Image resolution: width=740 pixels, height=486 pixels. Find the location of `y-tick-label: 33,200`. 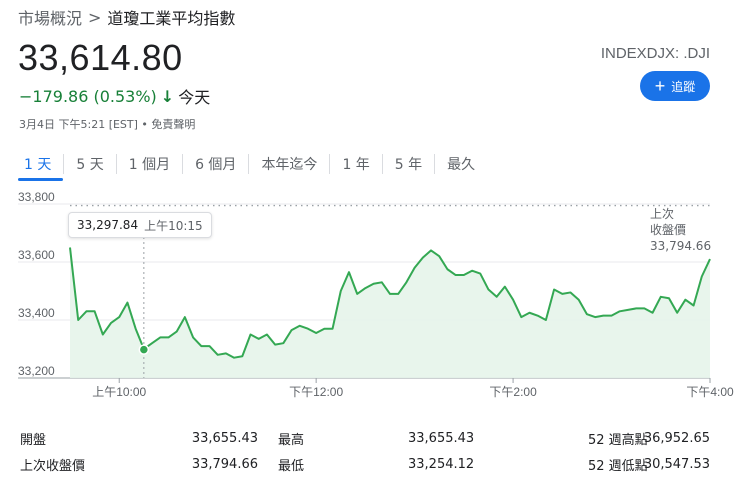

y-tick-label: 33,200 is located at coordinates (36, 371).